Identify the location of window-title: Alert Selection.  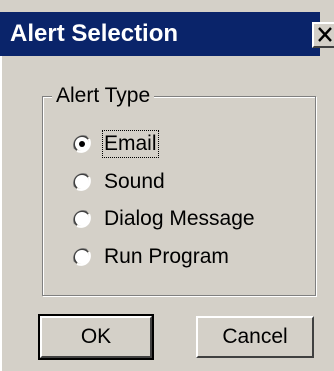
(94, 33).